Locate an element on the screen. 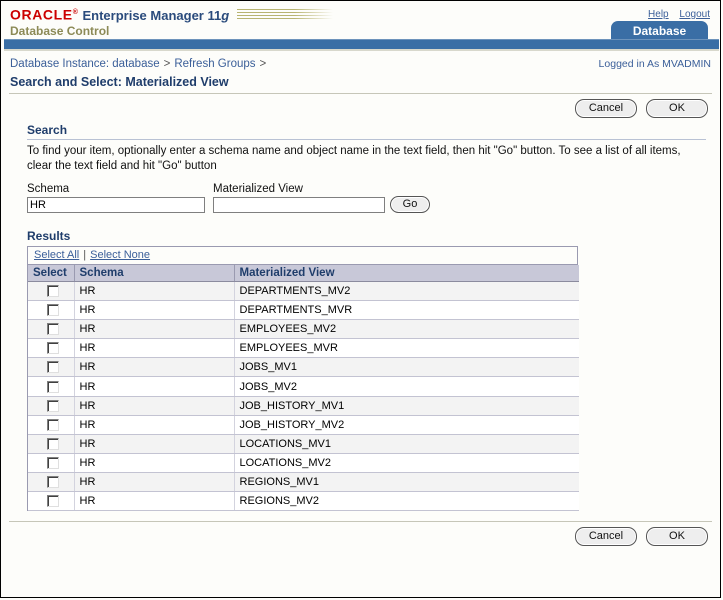  cell-materialized-view: DEPARTMENTS_MVR is located at coordinates (406, 310).